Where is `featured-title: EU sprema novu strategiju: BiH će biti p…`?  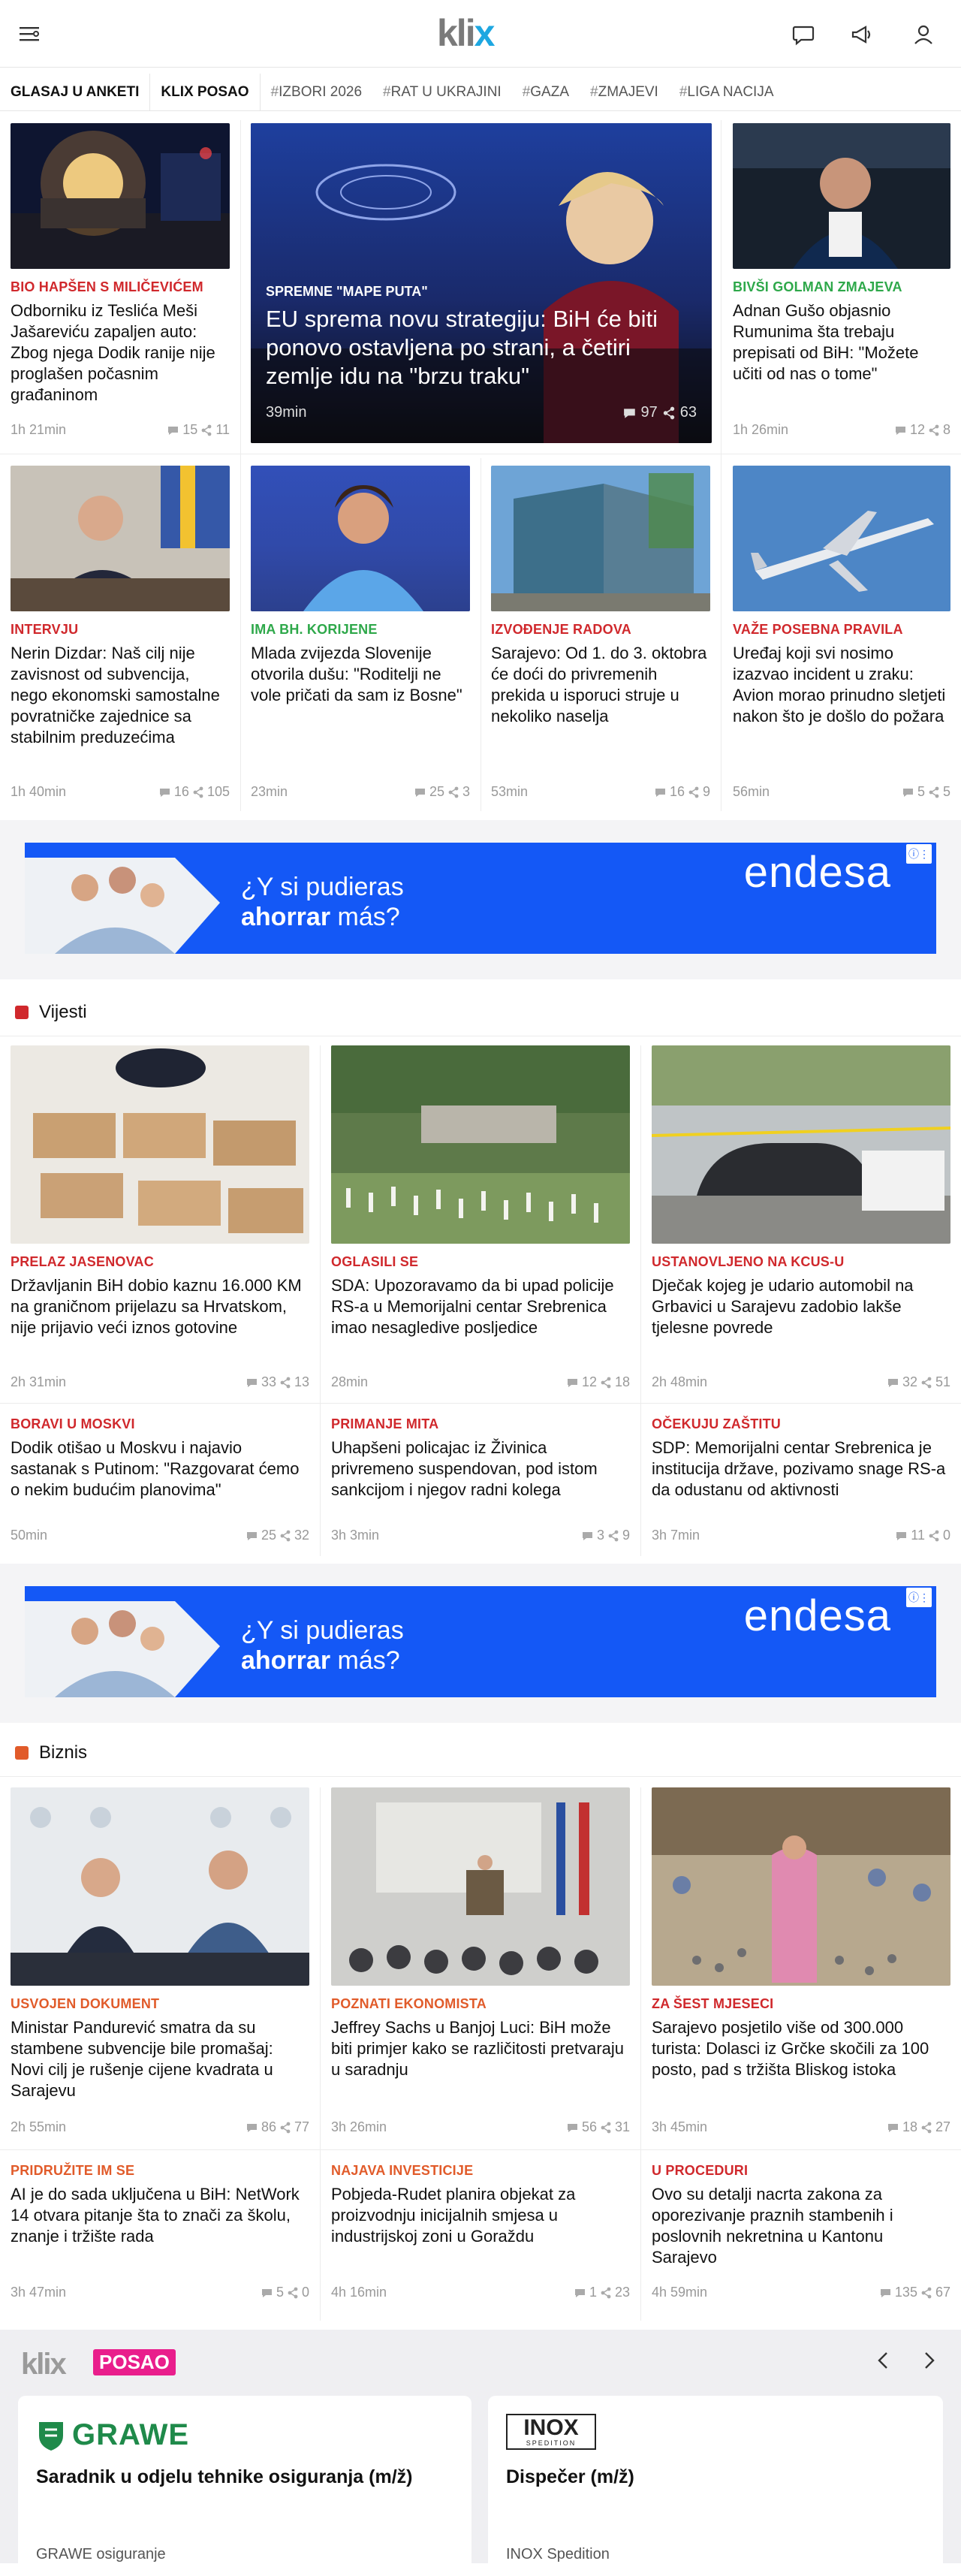 featured-title: EU sprema novu strategiju: BiH će biti p… is located at coordinates (462, 348).